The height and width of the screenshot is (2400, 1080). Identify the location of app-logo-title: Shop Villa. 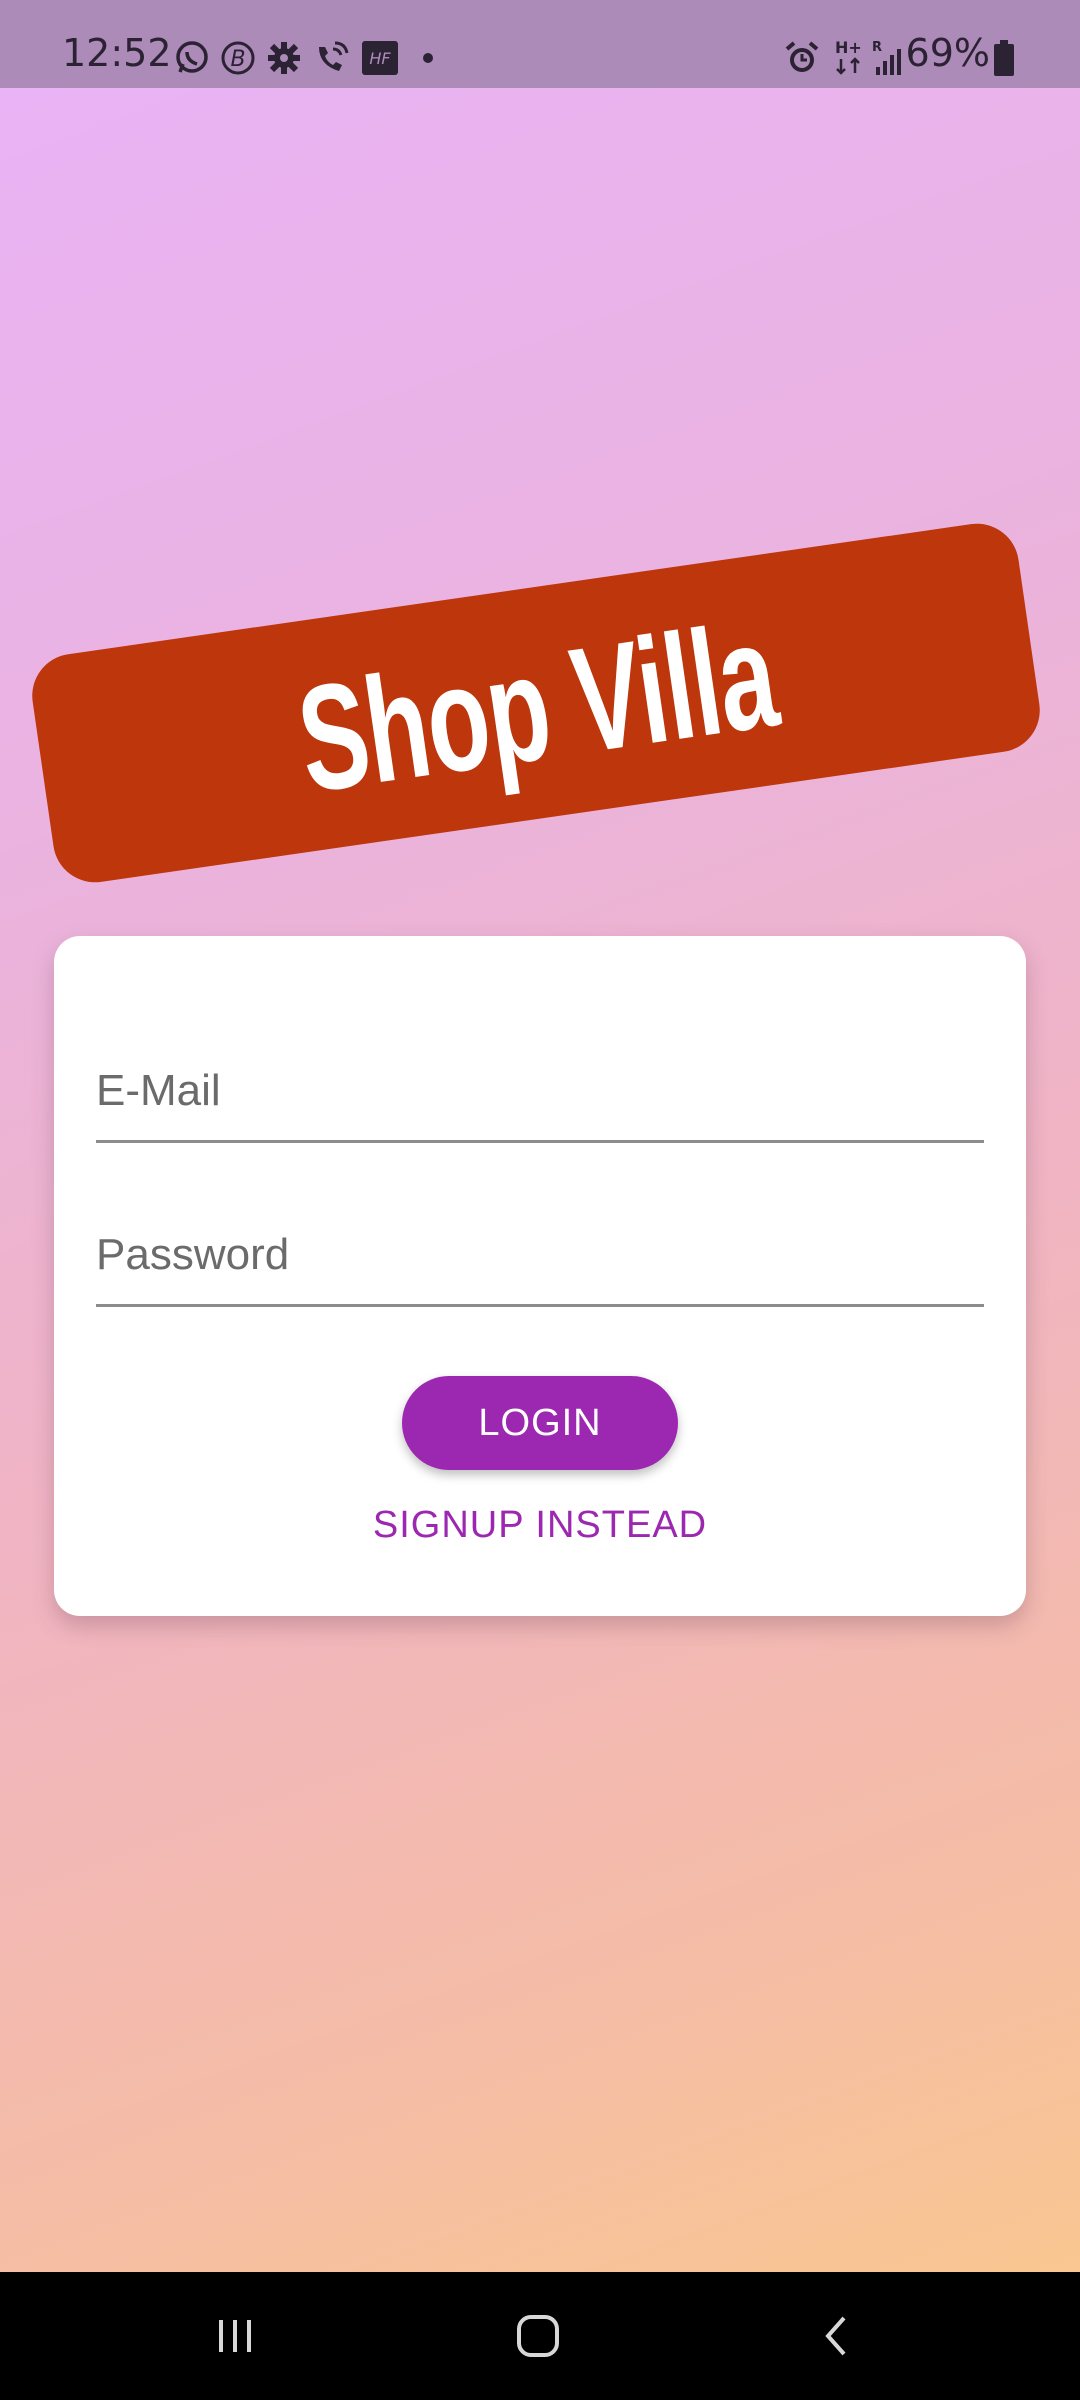
(536, 707).